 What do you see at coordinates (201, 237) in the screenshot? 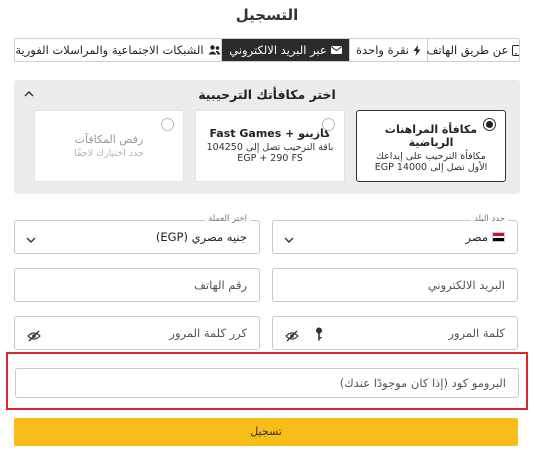
I see `currency-select-value: جنيه مصري (EGP)` at bounding box center [201, 237].